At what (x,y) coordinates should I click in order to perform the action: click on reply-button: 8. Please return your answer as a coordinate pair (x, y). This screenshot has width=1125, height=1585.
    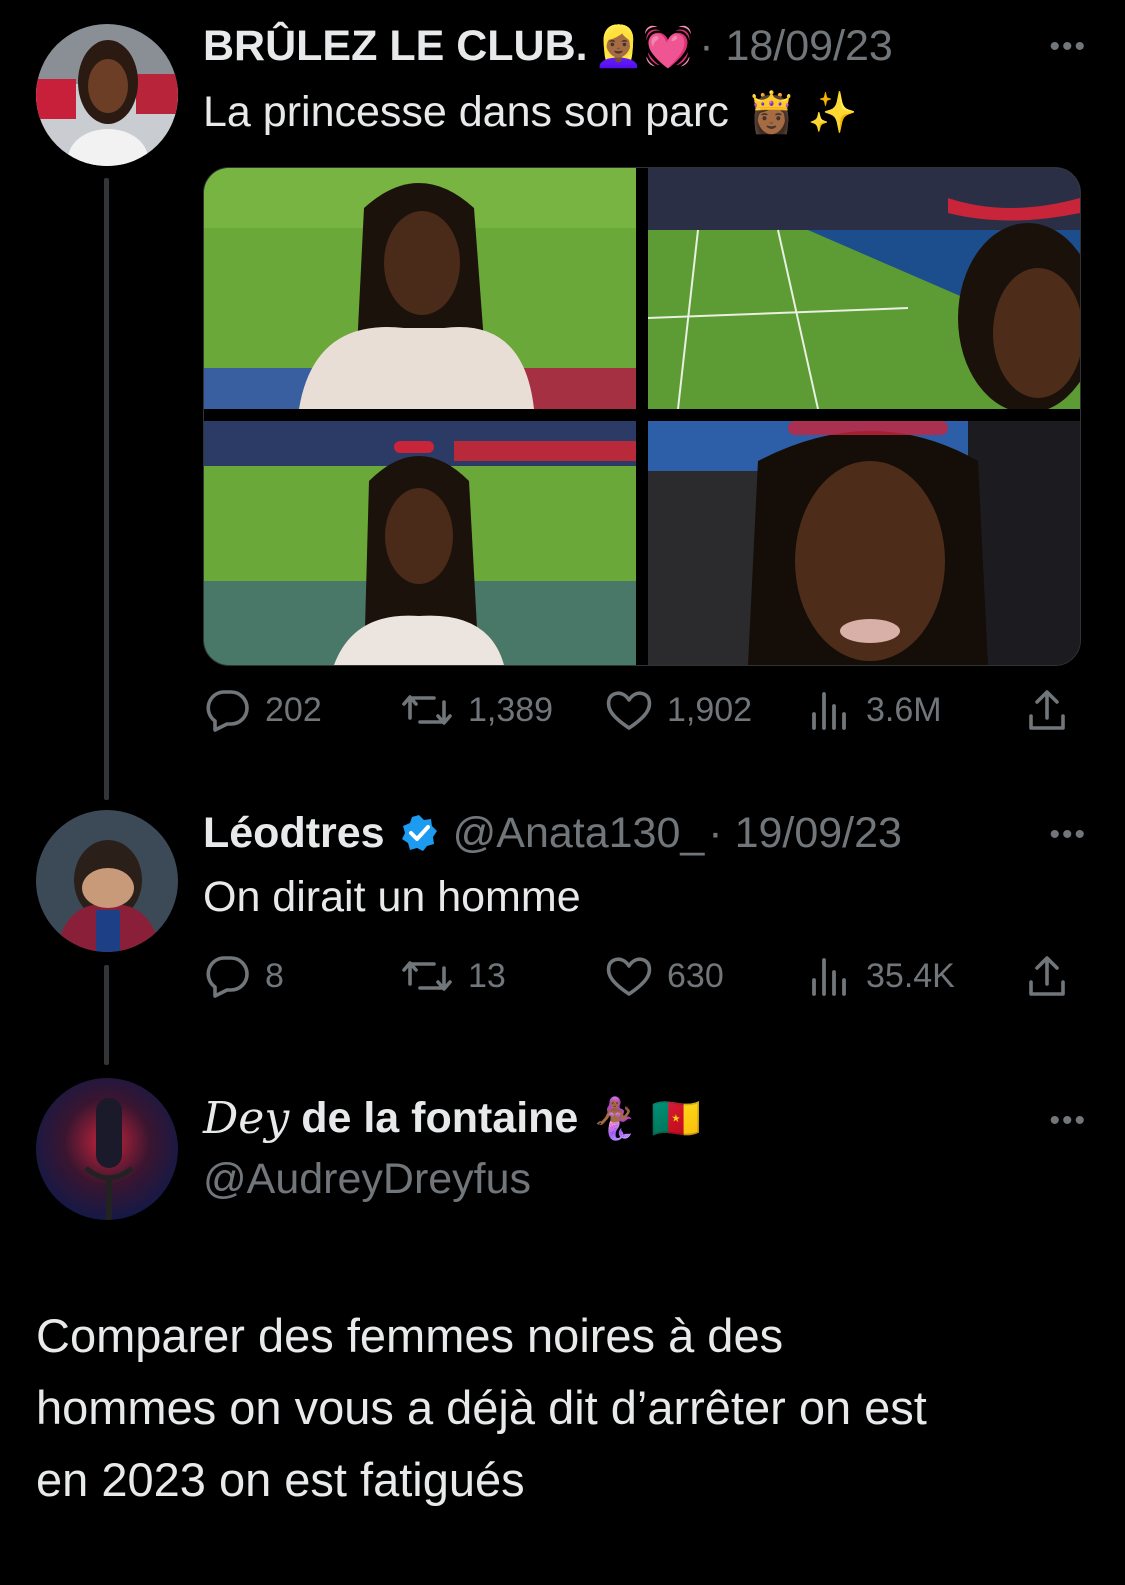
    Looking at the image, I should click on (243, 976).